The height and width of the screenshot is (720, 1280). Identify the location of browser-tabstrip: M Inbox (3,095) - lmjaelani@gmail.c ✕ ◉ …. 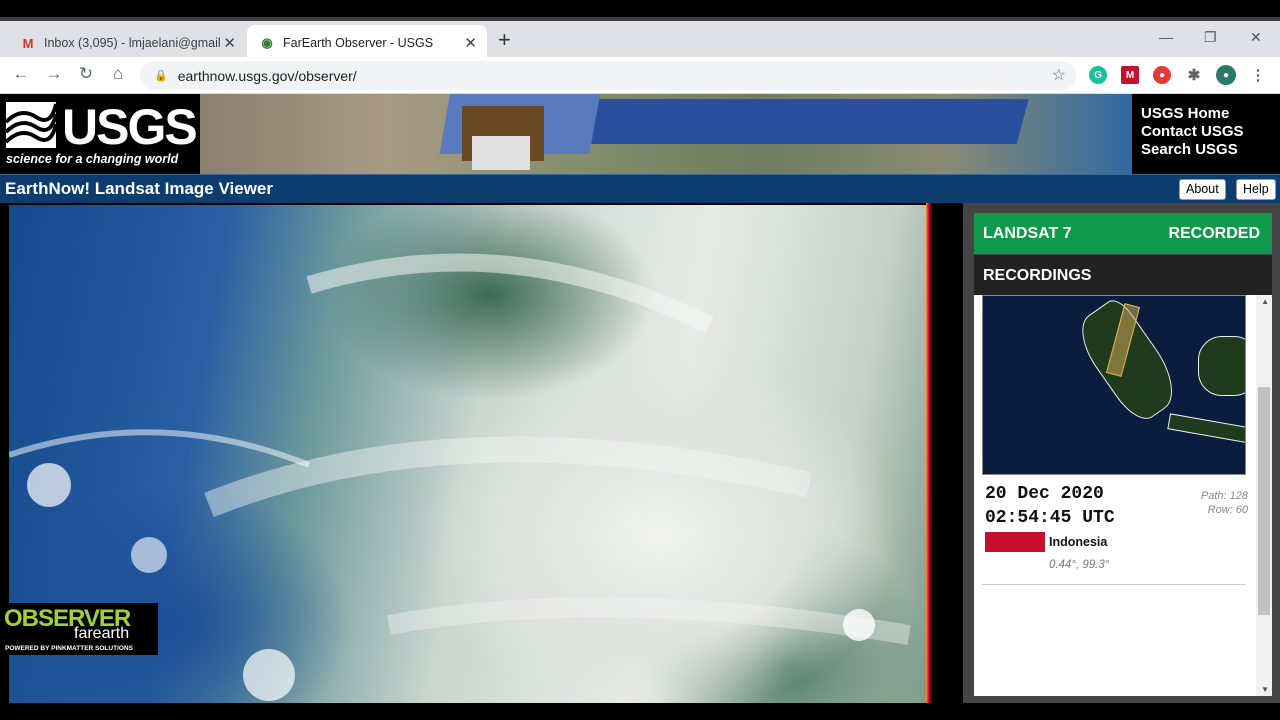
(640, 39).